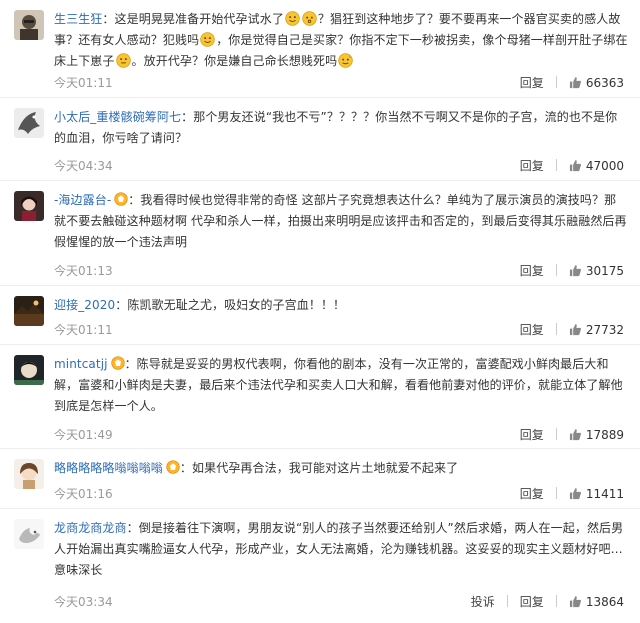  What do you see at coordinates (309, 18) in the screenshot?
I see `question-emoji-icon` at bounding box center [309, 18].